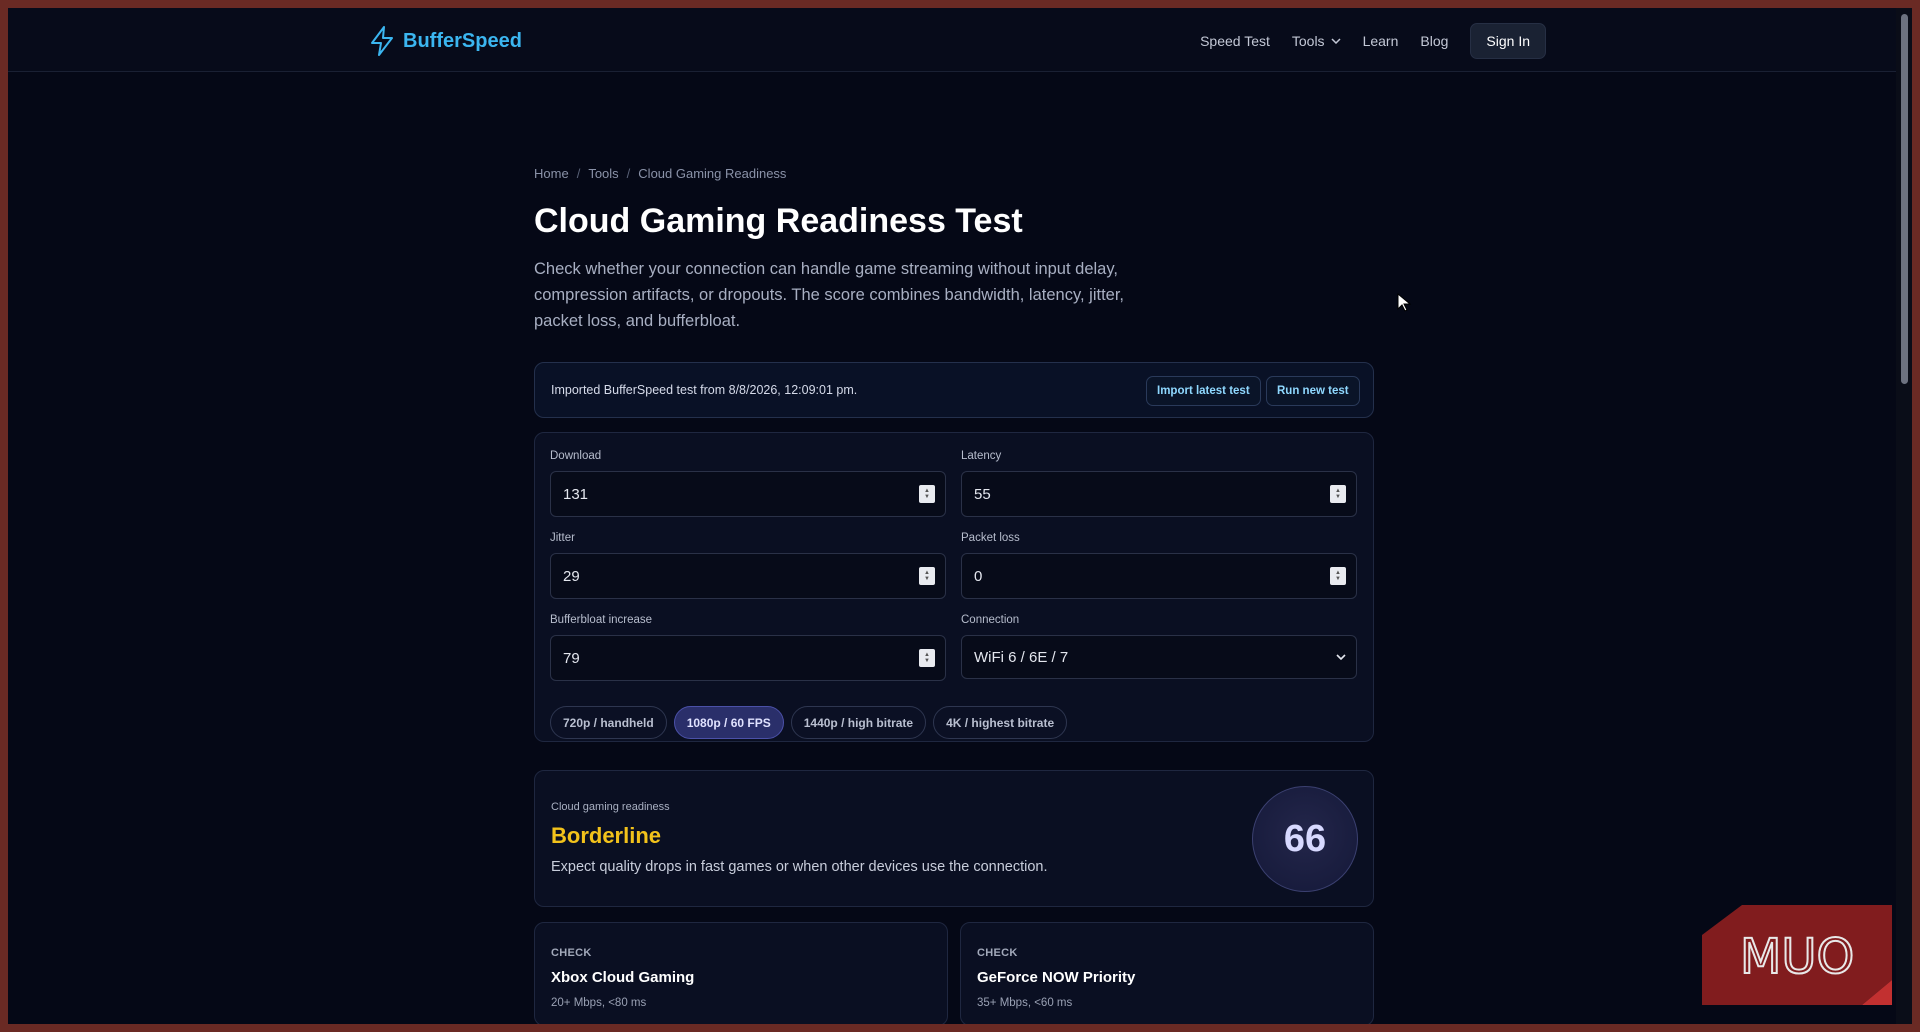  I want to click on connection-label: Connection, so click(990, 620).